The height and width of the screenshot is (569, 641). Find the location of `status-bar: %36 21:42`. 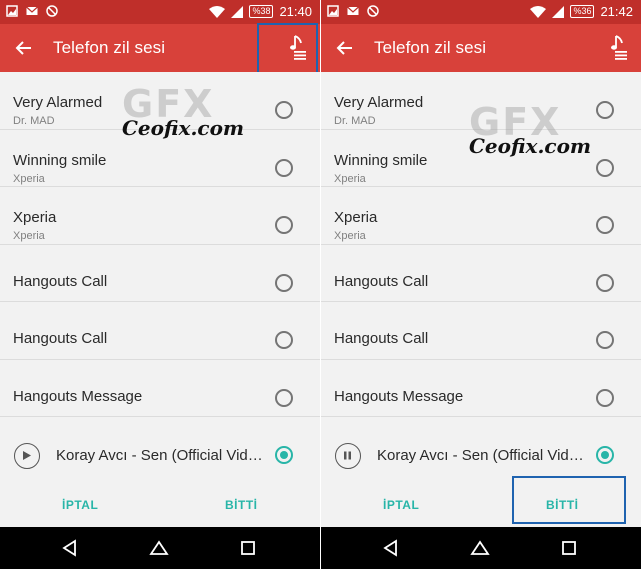

status-bar: %36 21:42 is located at coordinates (481, 12).